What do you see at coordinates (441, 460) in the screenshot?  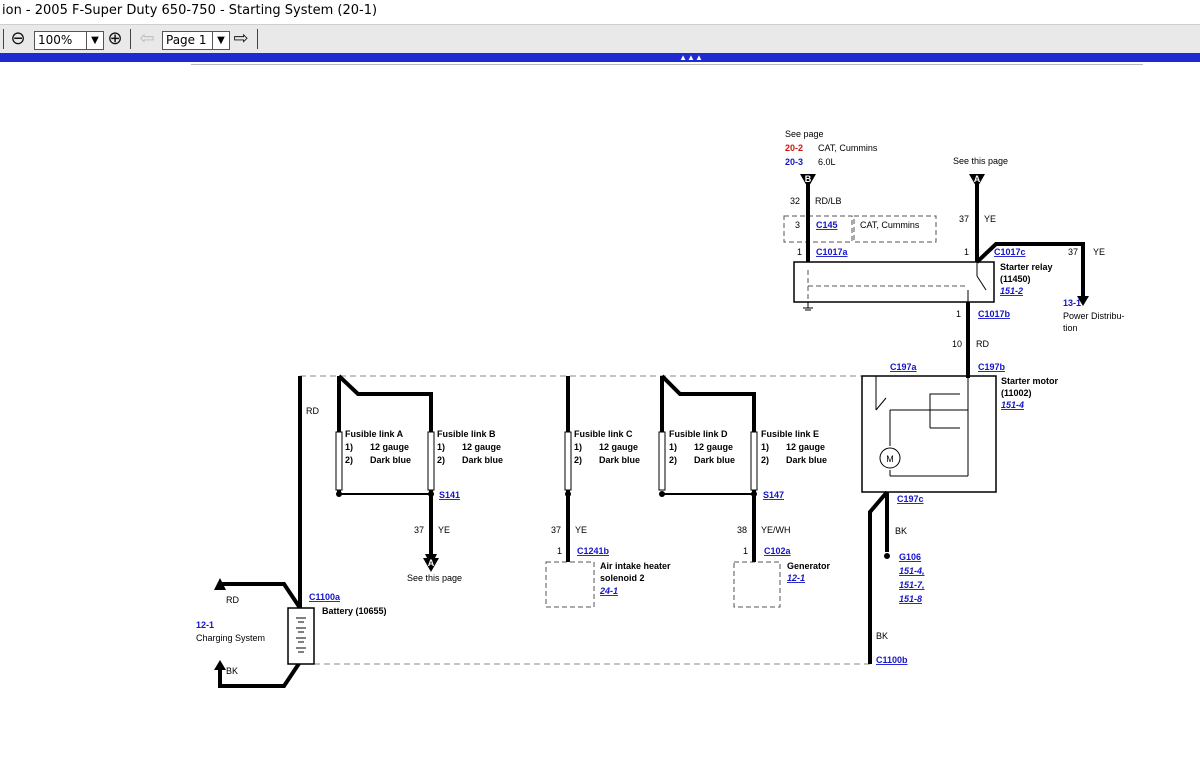 I see `fusible-link-b-l2n: 2)` at bounding box center [441, 460].